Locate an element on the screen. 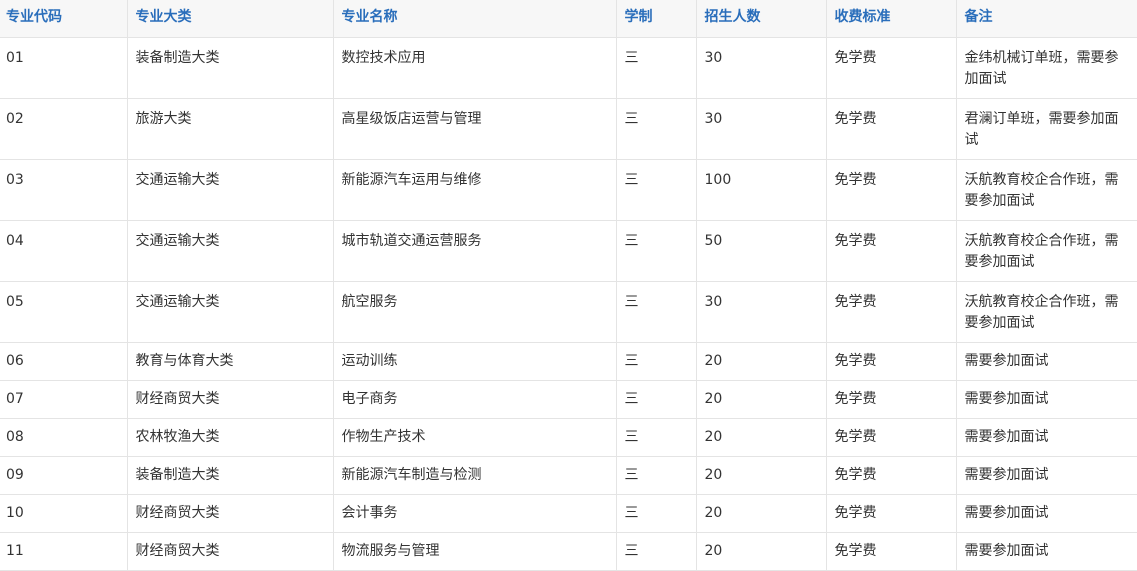  table-row: 05 交通运输大类 航空服务 三 30 免学费 沃航教育校企合作班，需要参加面试 is located at coordinates (568, 312).